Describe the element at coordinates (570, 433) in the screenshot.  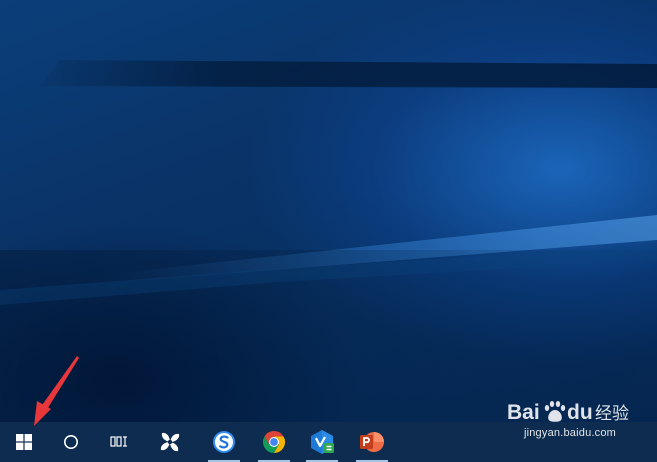
I see `watermark-url: jingyan.baidu.com` at that location.